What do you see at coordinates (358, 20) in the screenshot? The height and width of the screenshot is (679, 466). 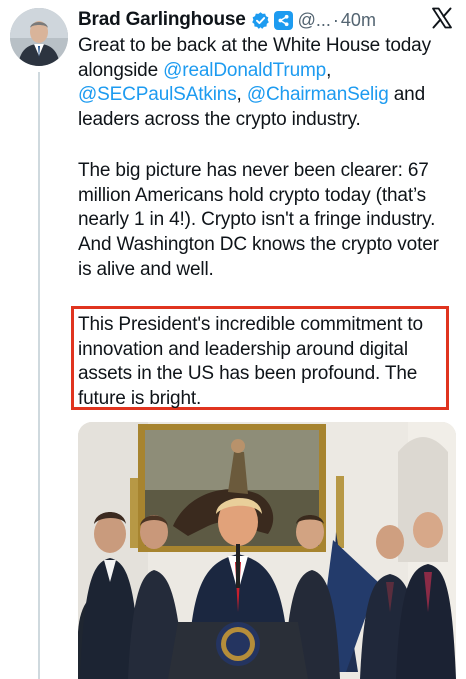 I see `tweet-time: 40m` at bounding box center [358, 20].